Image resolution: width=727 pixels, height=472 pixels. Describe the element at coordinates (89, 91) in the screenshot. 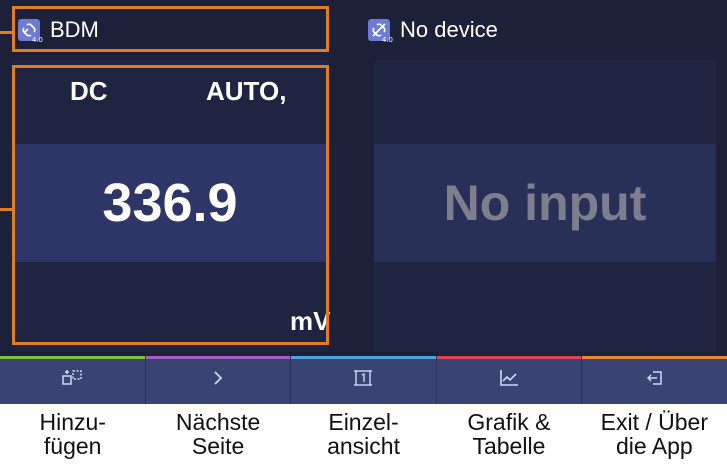

I see `measurement-mode: DC` at that location.